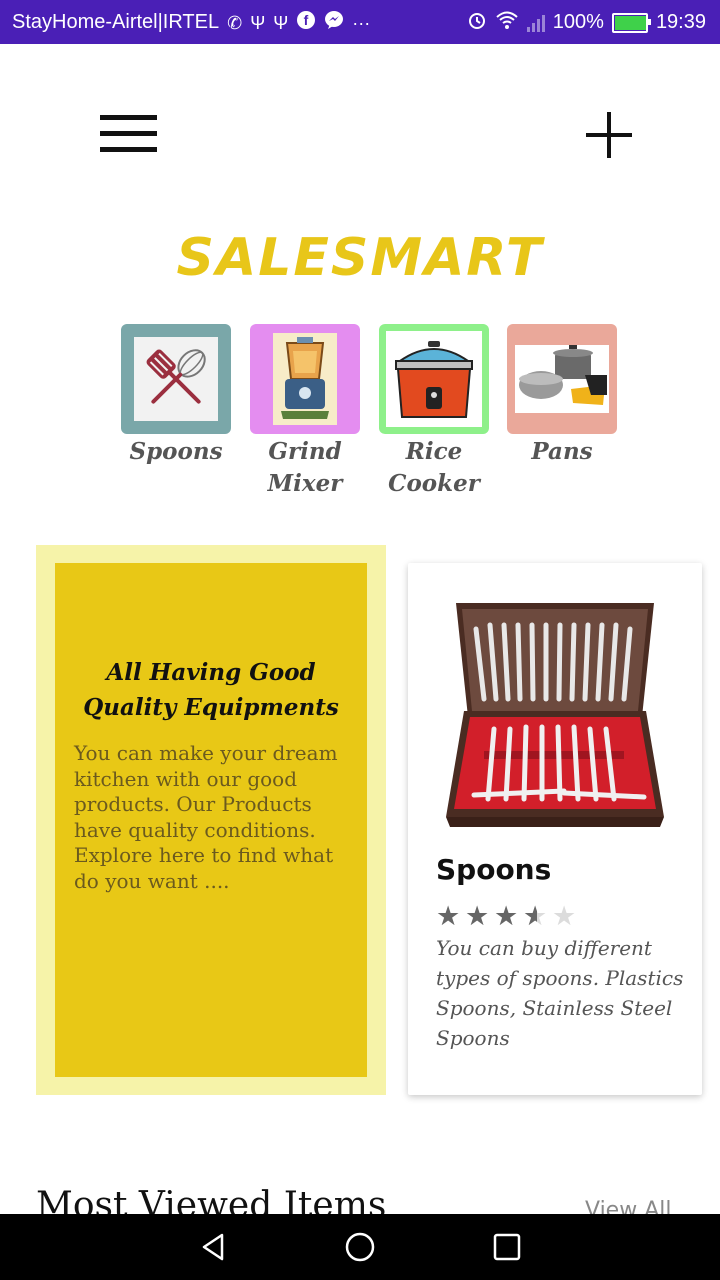 The image size is (720, 1280). What do you see at coordinates (434, 467) in the screenshot?
I see `category-label: Rice Cooker` at bounding box center [434, 467].